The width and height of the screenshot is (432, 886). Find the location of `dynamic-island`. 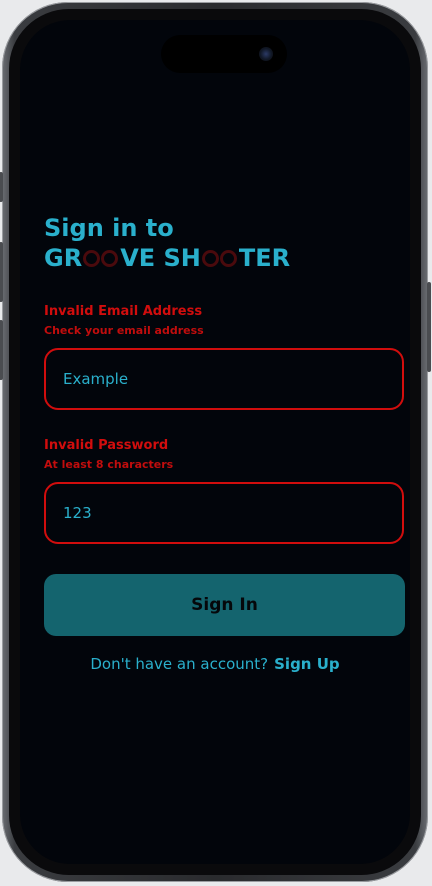

dynamic-island is located at coordinates (224, 54).